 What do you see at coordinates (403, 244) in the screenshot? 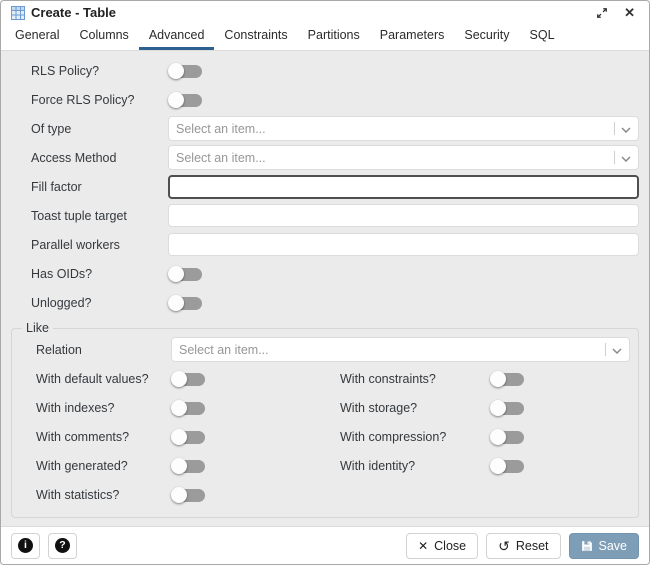
I see `parallel-workers-input` at bounding box center [403, 244].